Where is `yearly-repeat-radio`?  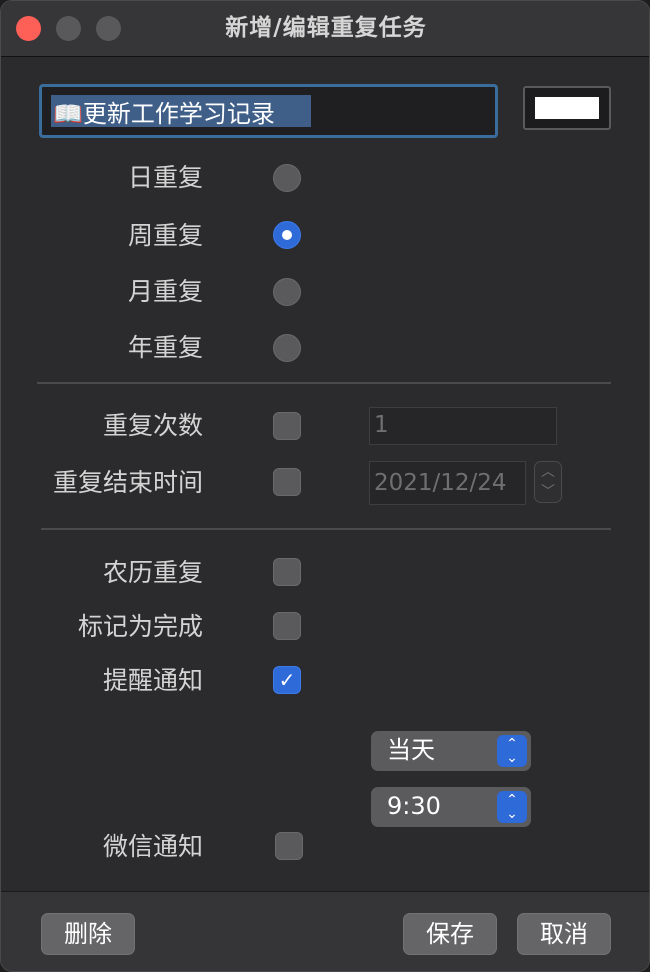 yearly-repeat-radio is located at coordinates (287, 348).